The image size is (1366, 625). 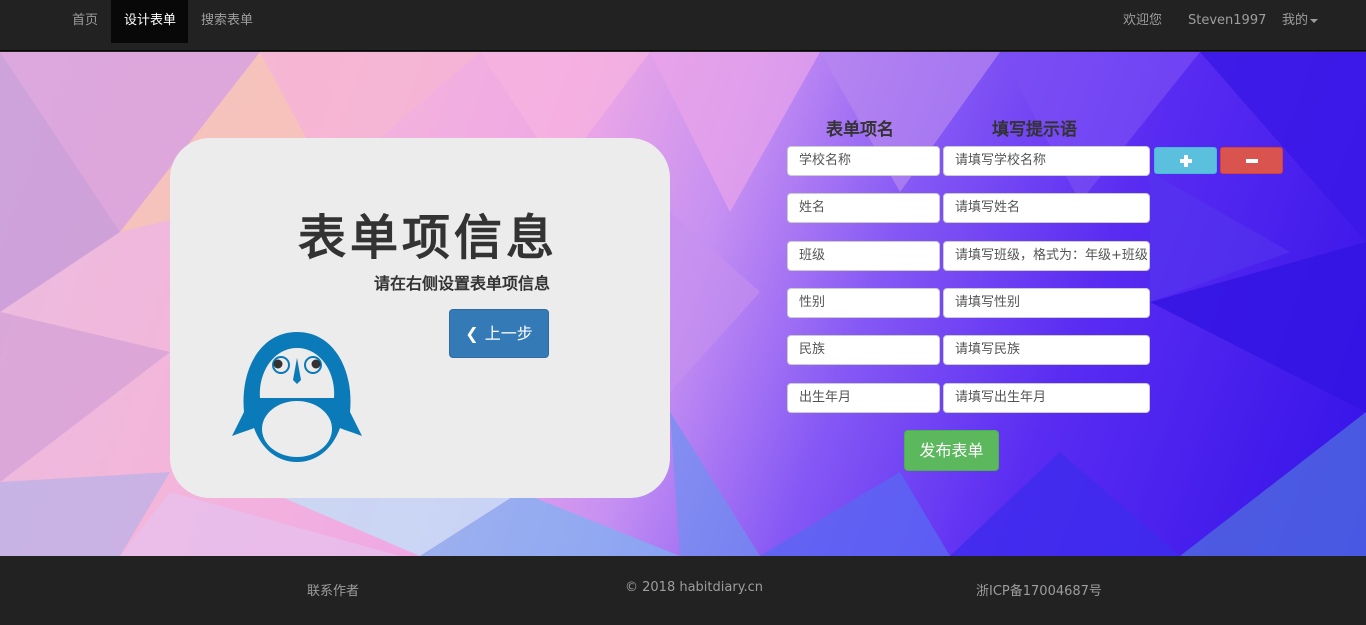 I want to click on item-name-input: 性别, so click(x=863, y=303).